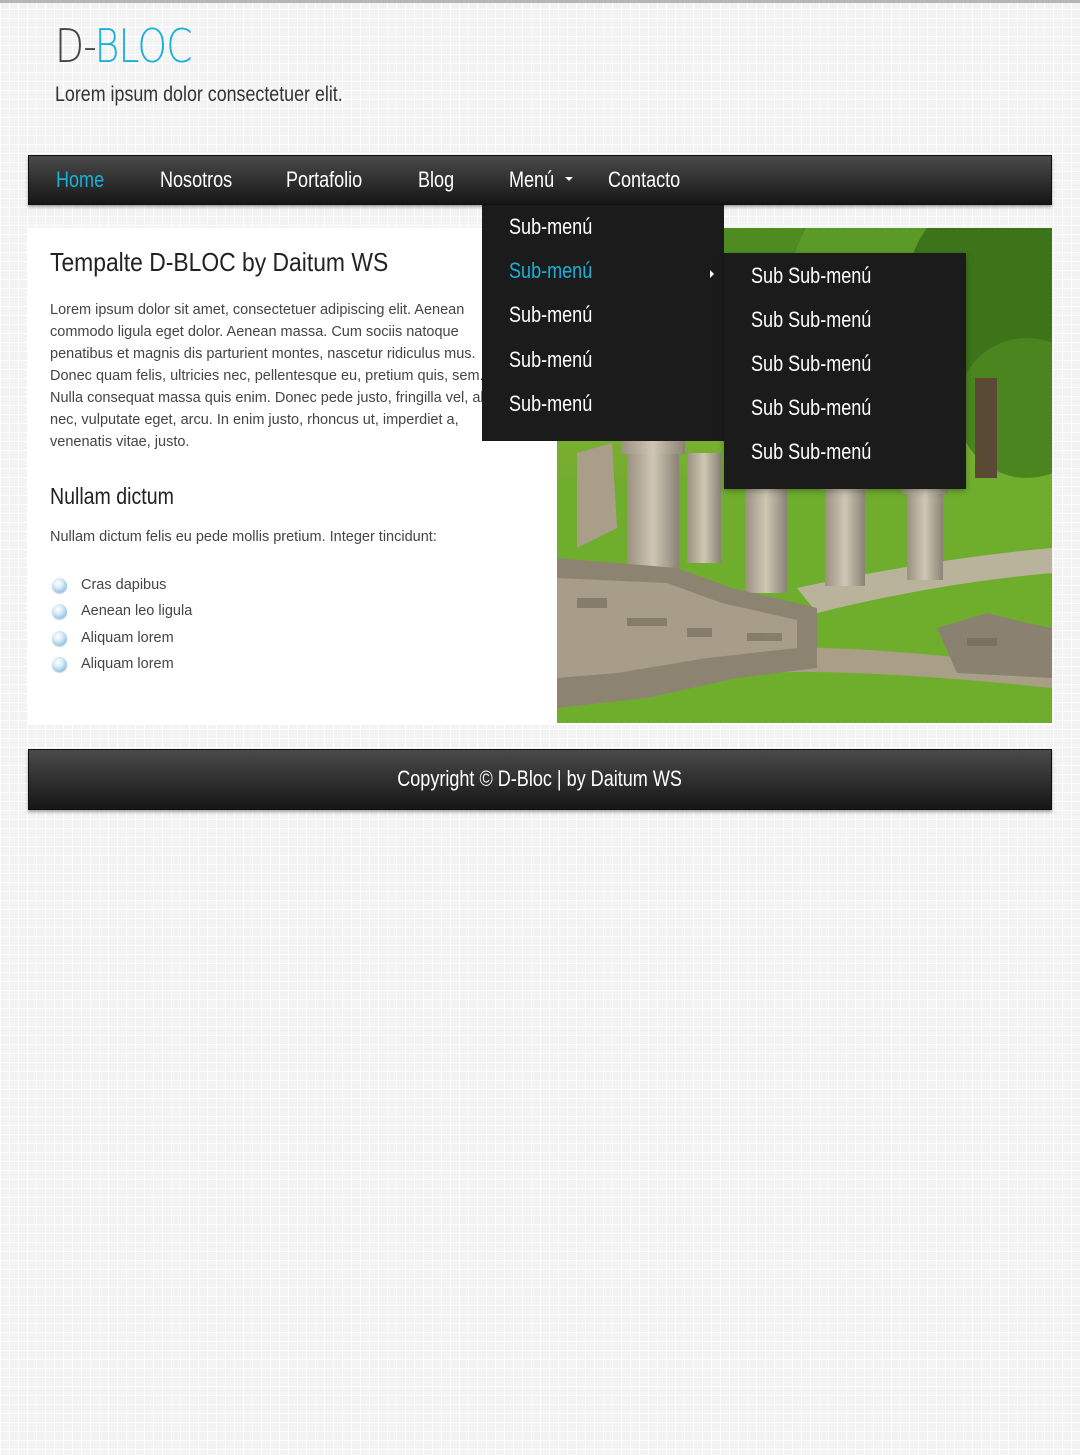 The image size is (1080, 1455). Describe the element at coordinates (712, 274) in the screenshot. I see `chevron-right-icon` at that location.